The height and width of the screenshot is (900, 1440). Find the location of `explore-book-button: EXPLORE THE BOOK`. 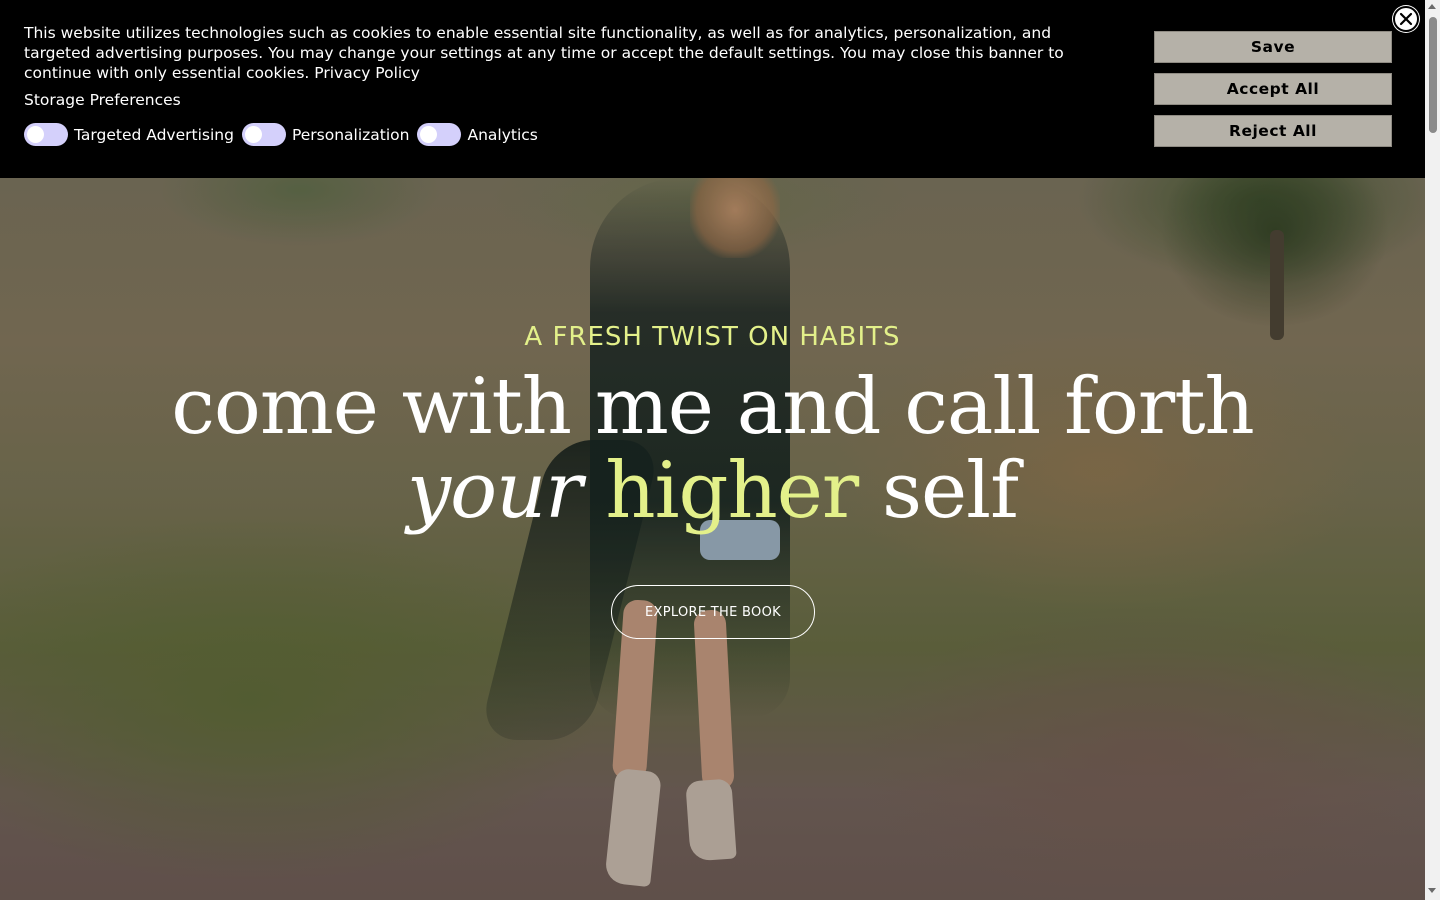

explore-book-button: EXPLORE THE BOOK is located at coordinates (713, 612).